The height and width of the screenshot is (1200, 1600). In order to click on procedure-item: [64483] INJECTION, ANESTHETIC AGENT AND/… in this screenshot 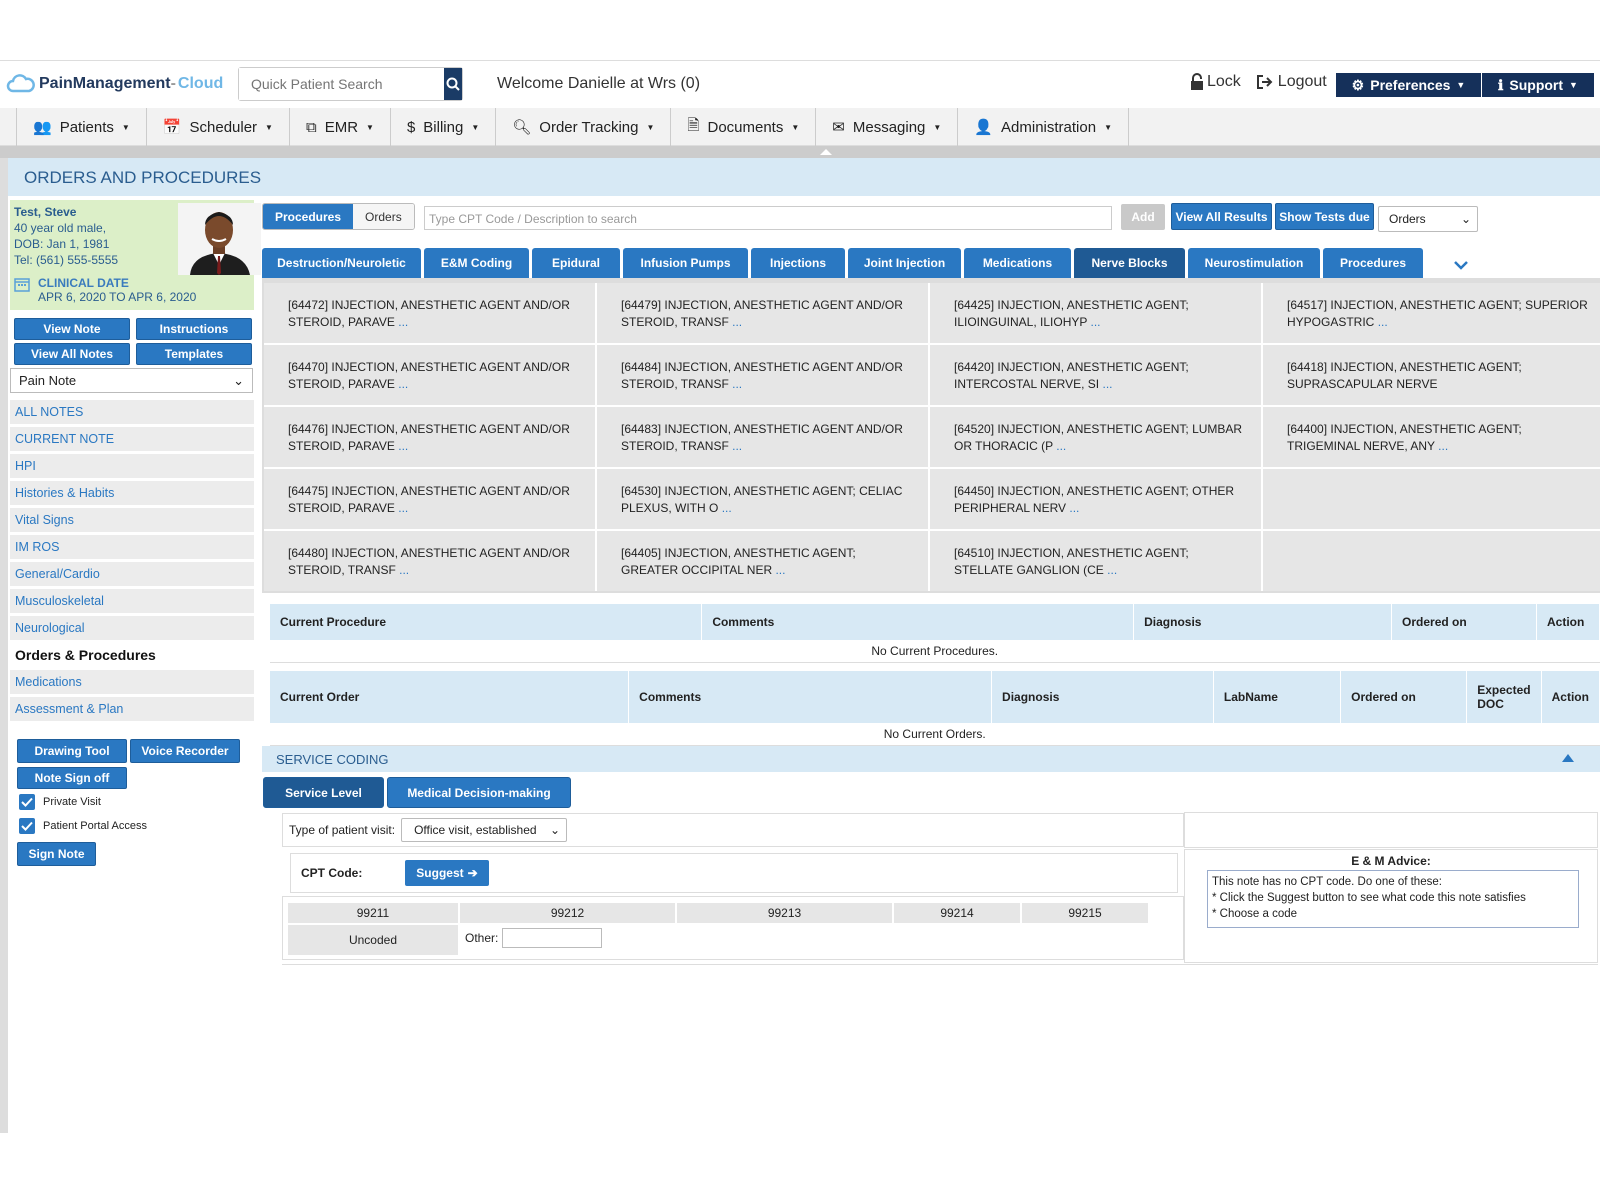, I will do `click(762, 437)`.